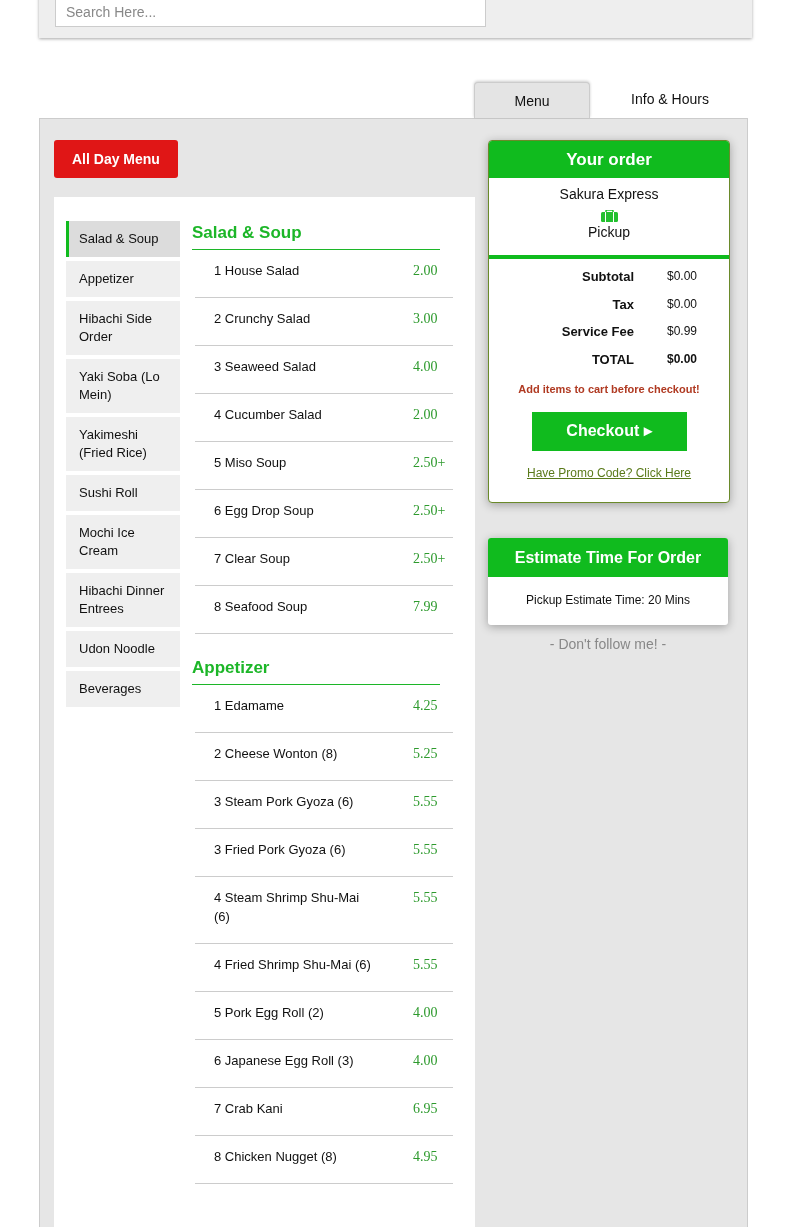 This screenshot has width=785, height=1227. What do you see at coordinates (316, 670) in the screenshot?
I see `section-heading: Appetizer` at bounding box center [316, 670].